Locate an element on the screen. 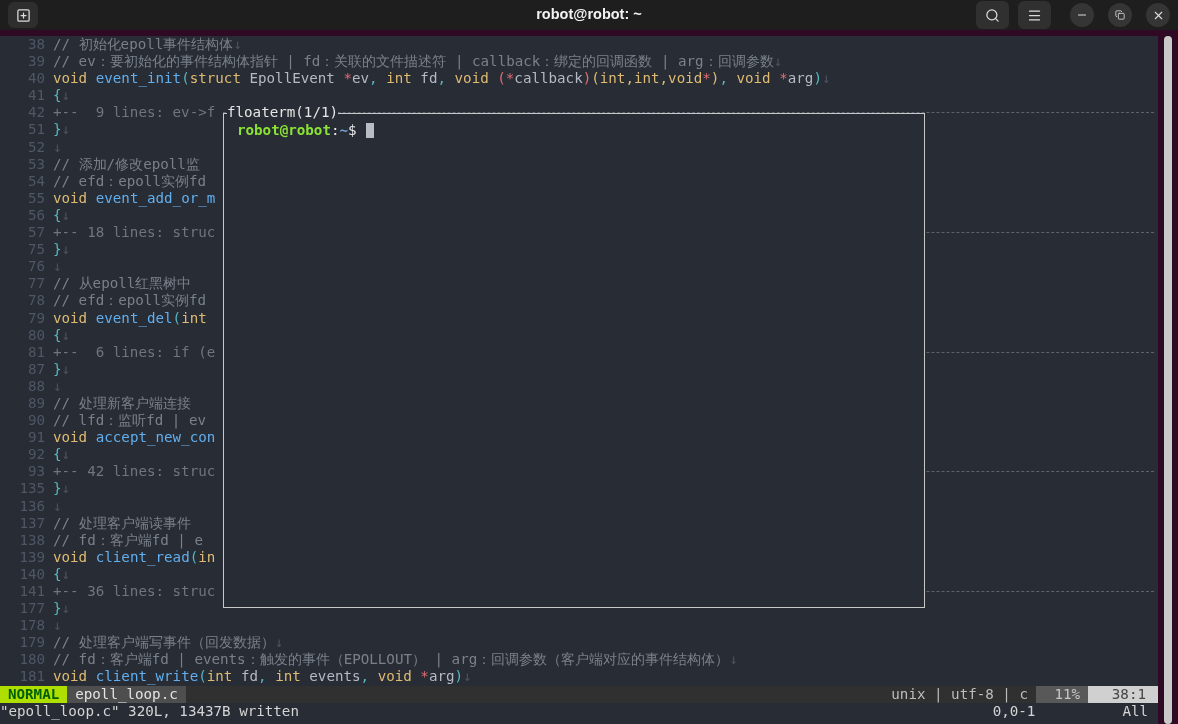 The height and width of the screenshot is (724, 1178). restore-button is located at coordinates (1120, 15).